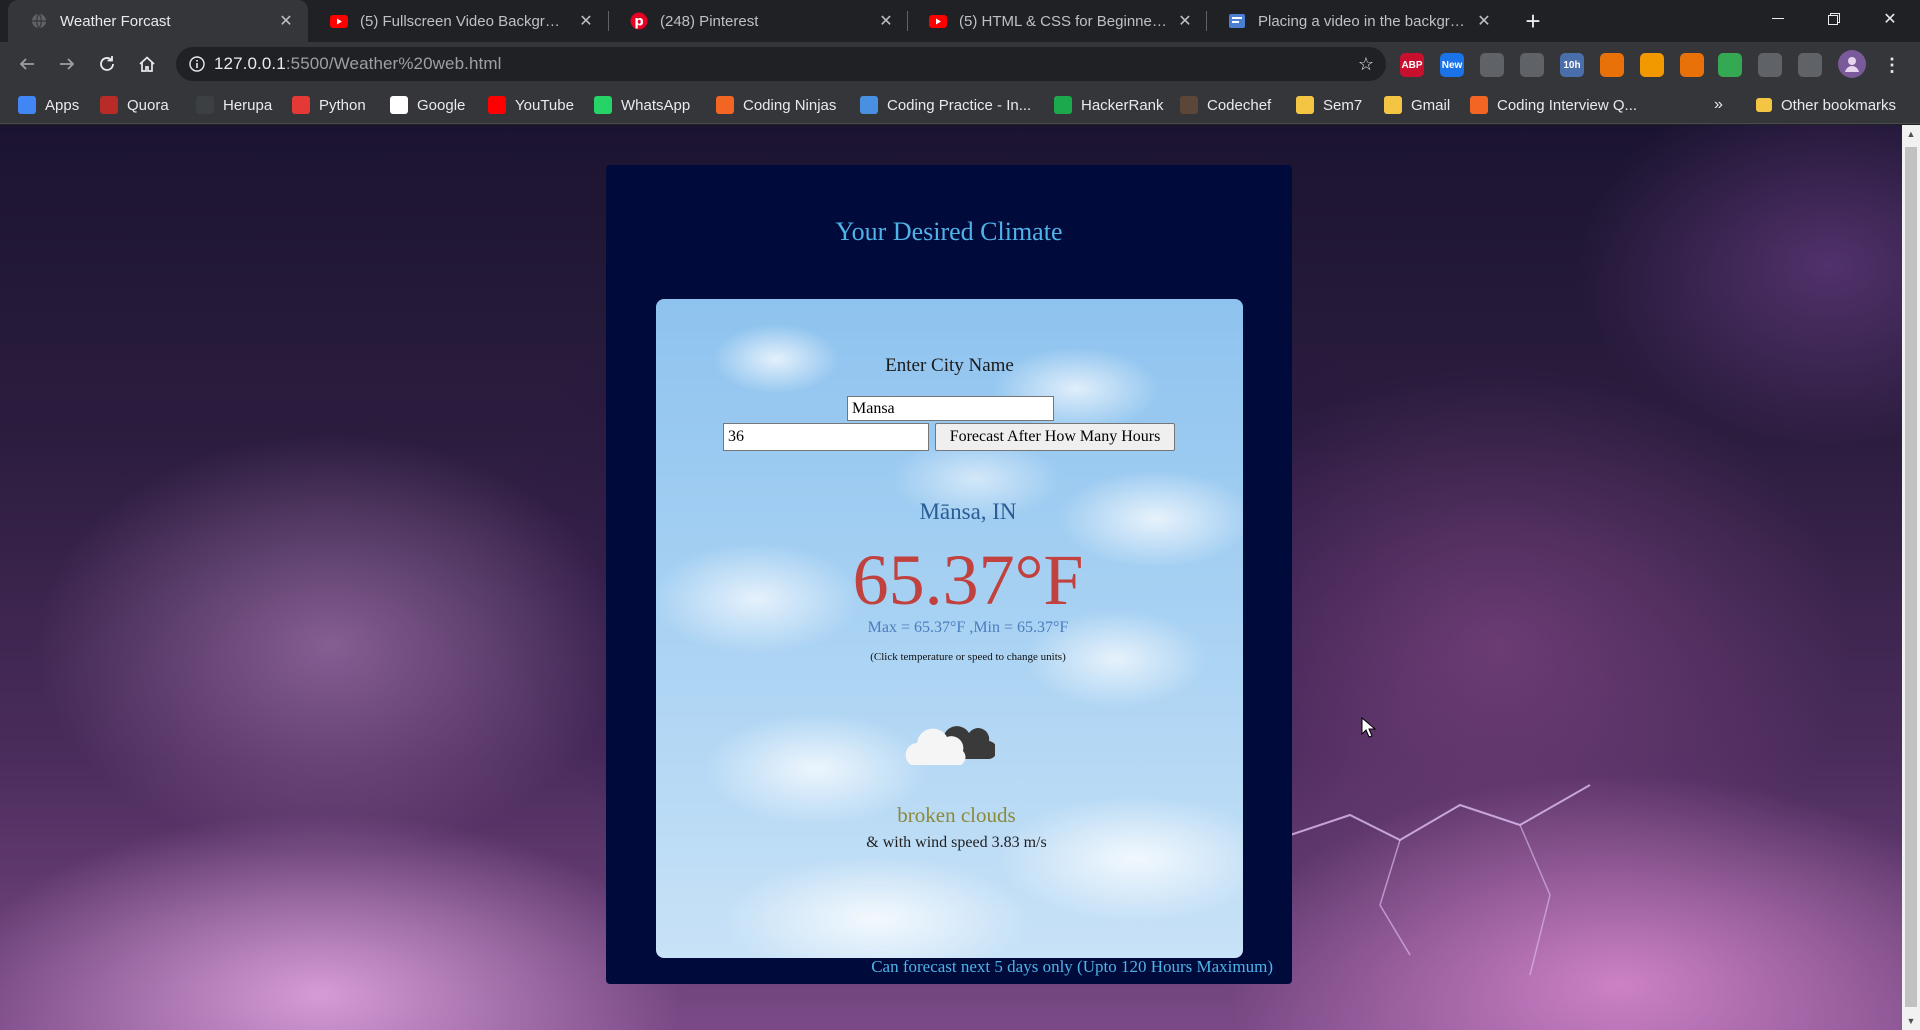 The height and width of the screenshot is (1030, 1920). What do you see at coordinates (826, 437) in the screenshot?
I see `hours-input` at bounding box center [826, 437].